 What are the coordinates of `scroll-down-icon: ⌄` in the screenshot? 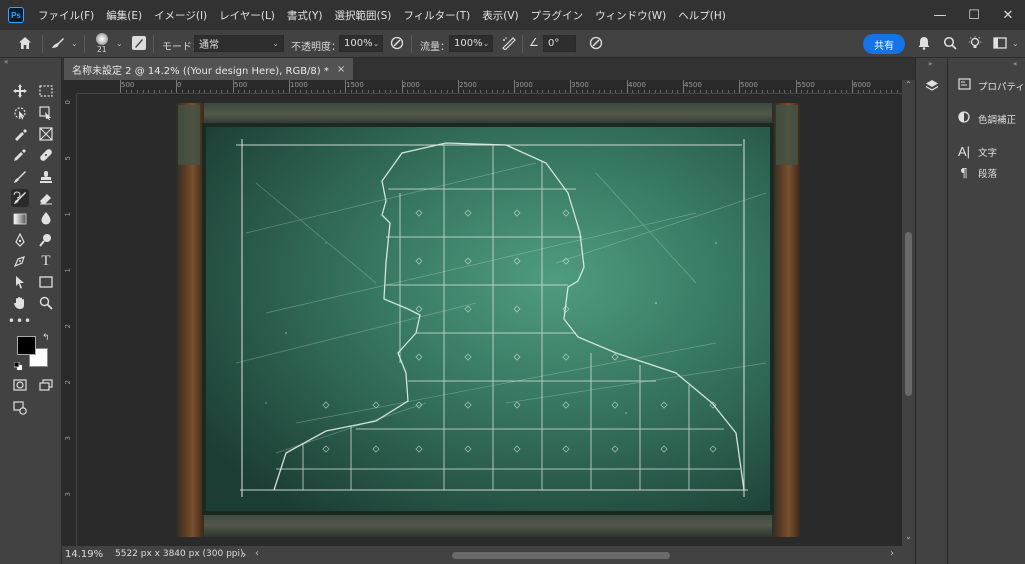 It's located at (908, 536).